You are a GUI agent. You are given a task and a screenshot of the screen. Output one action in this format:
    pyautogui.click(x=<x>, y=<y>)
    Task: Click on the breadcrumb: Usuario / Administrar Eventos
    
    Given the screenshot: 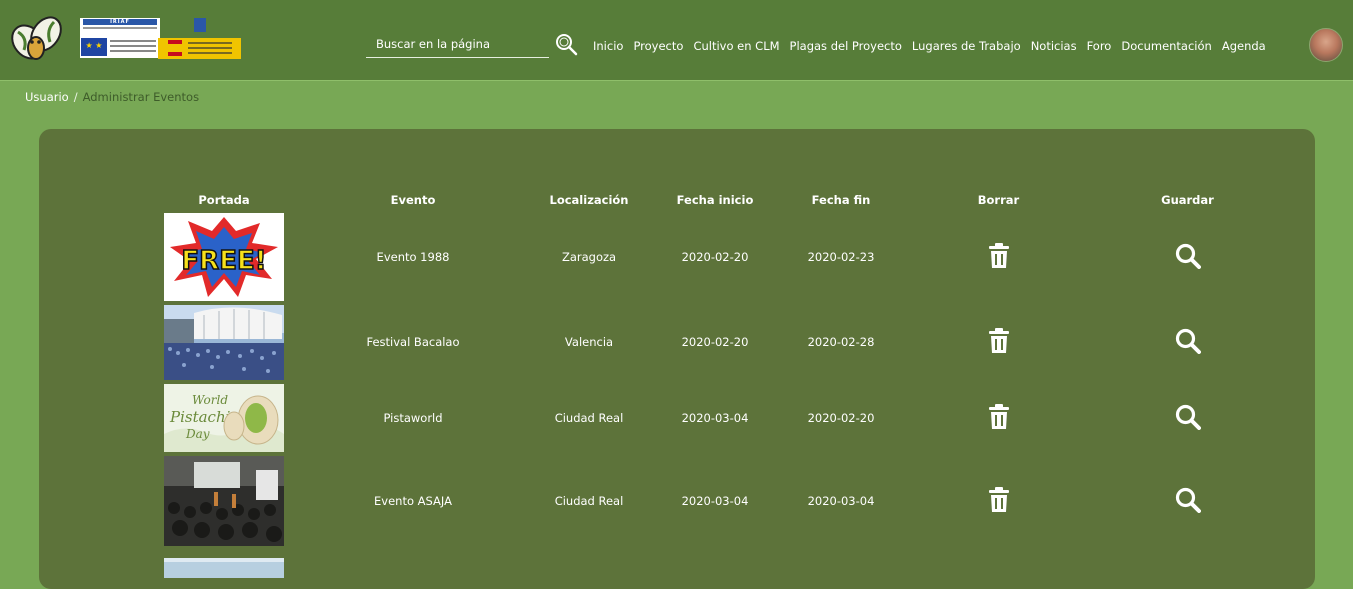 What is the action you would take?
    pyautogui.click(x=112, y=97)
    